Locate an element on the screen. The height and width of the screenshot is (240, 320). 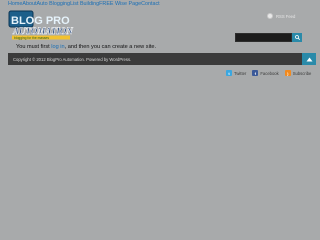
facebook-label: Facebook is located at coordinates (269, 73).